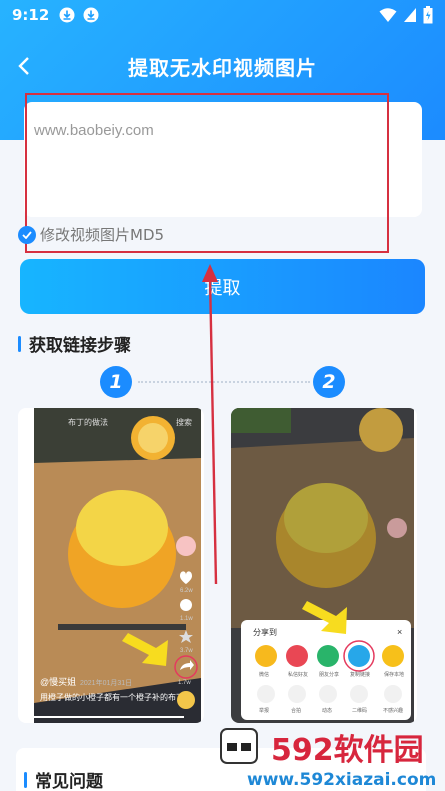 Image resolution: width=445 pixels, height=791 pixels. What do you see at coordinates (393, 710) in the screenshot?
I see `share-label: 不感兴趣` at bounding box center [393, 710].